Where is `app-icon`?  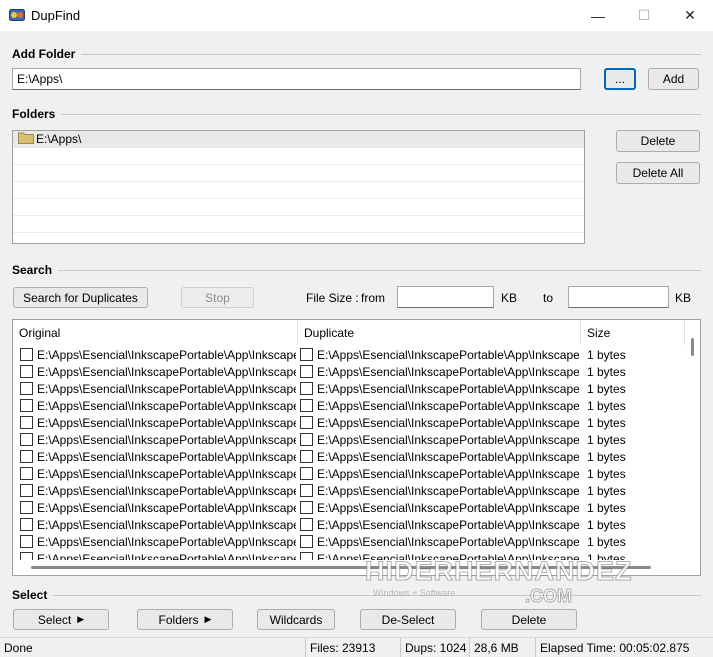 app-icon is located at coordinates (17, 15).